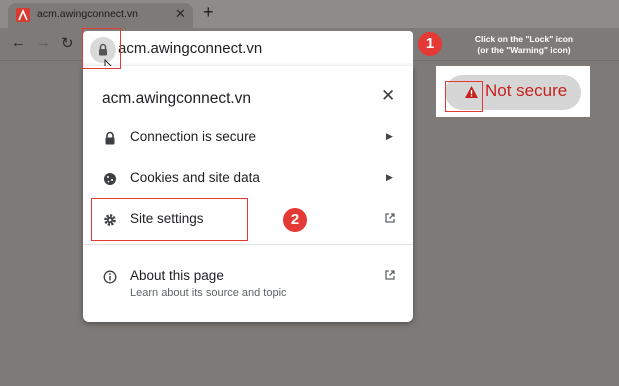 The height and width of the screenshot is (386, 619). What do you see at coordinates (110, 277) in the screenshot?
I see `info-icon` at bounding box center [110, 277].